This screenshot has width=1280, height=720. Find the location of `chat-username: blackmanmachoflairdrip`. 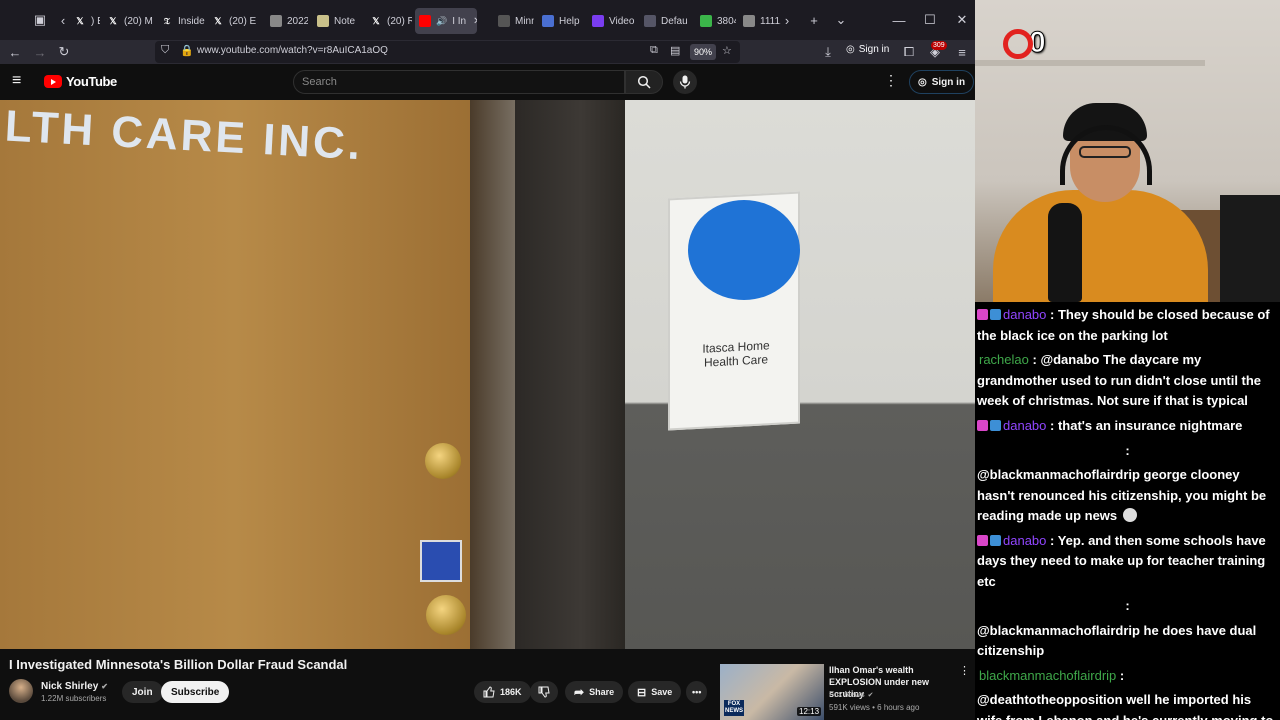

chat-username: blackmanmachoflairdrip is located at coordinates (1047, 675).